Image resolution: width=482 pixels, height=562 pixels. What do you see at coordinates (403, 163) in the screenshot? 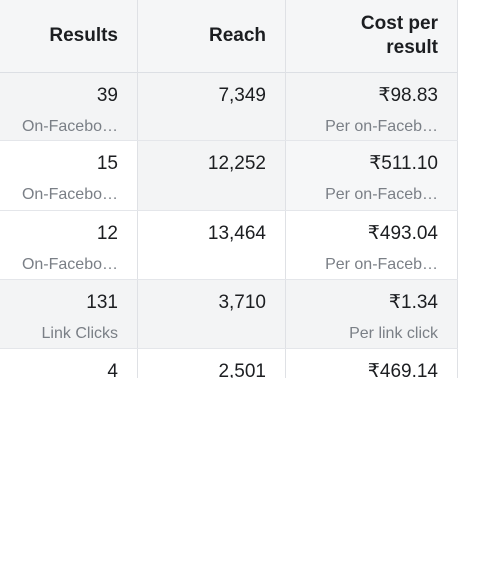
I see `cost-value: ₹511.10` at bounding box center [403, 163].